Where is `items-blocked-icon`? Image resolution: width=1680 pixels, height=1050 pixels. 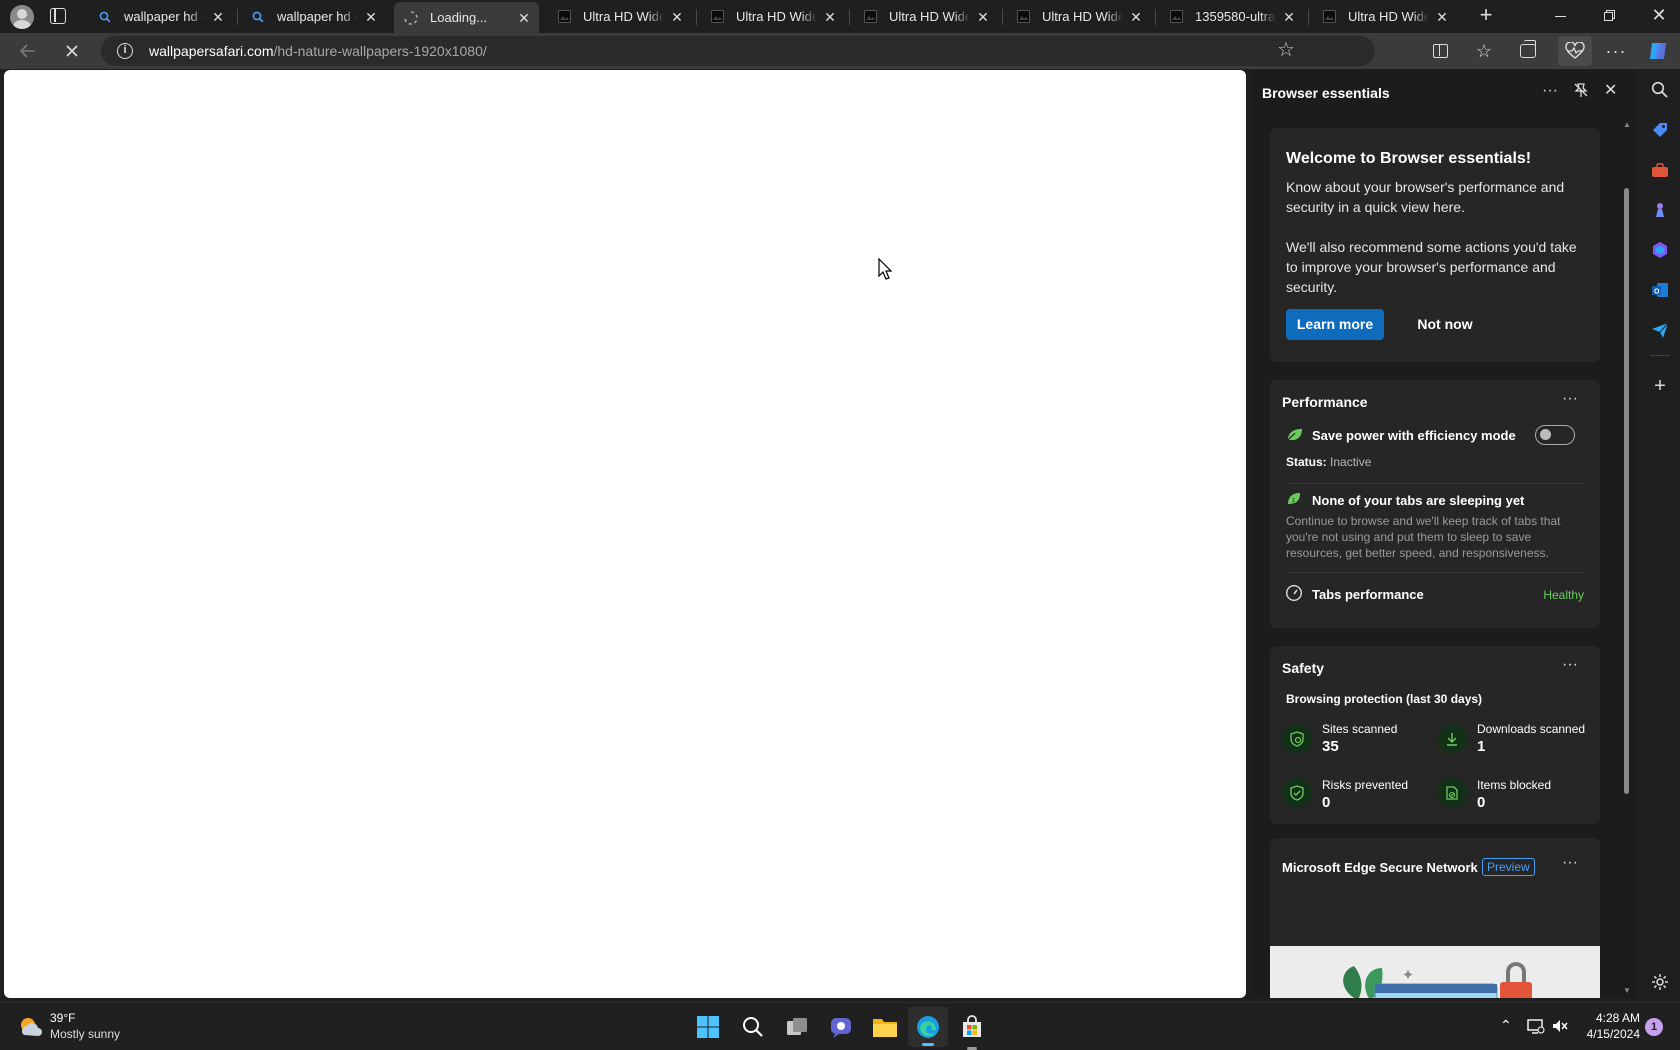 items-blocked-icon is located at coordinates (1452, 793).